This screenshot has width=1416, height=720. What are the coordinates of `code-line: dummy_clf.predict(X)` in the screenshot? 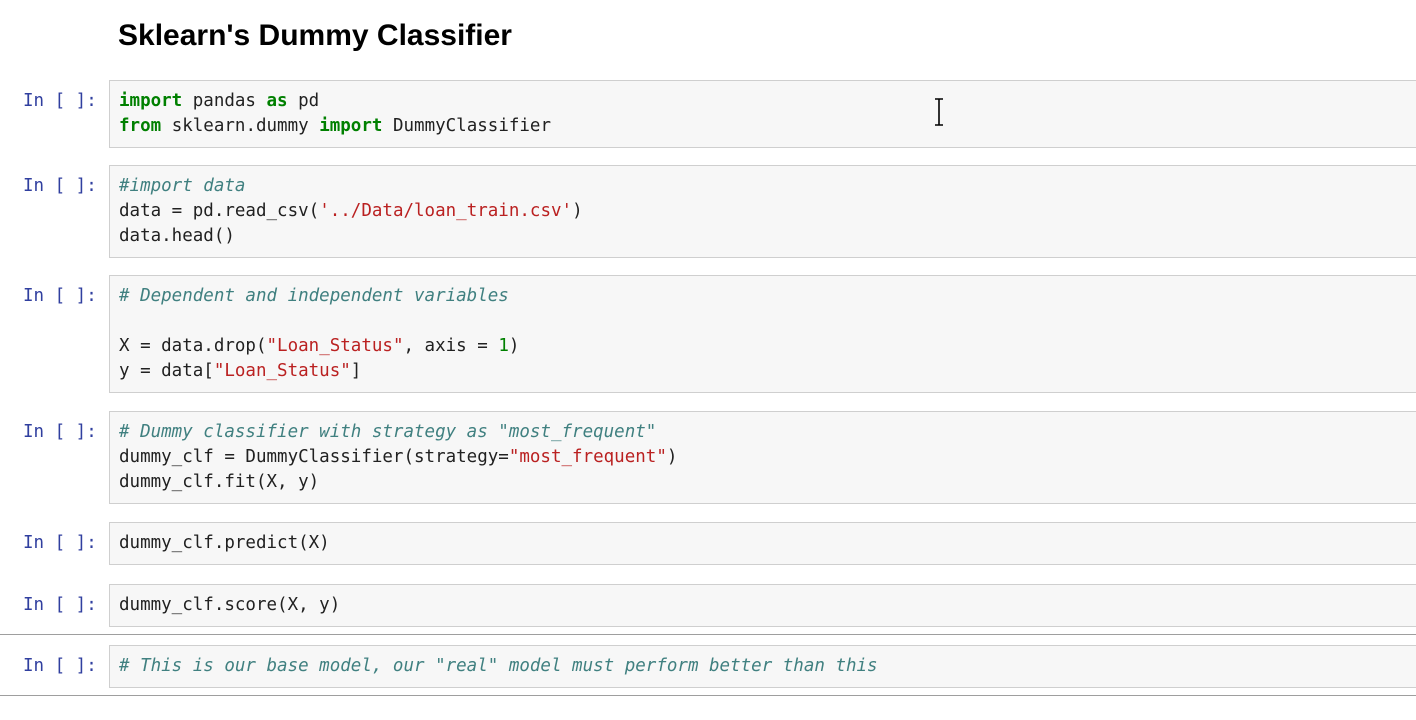 It's located at (767, 543).